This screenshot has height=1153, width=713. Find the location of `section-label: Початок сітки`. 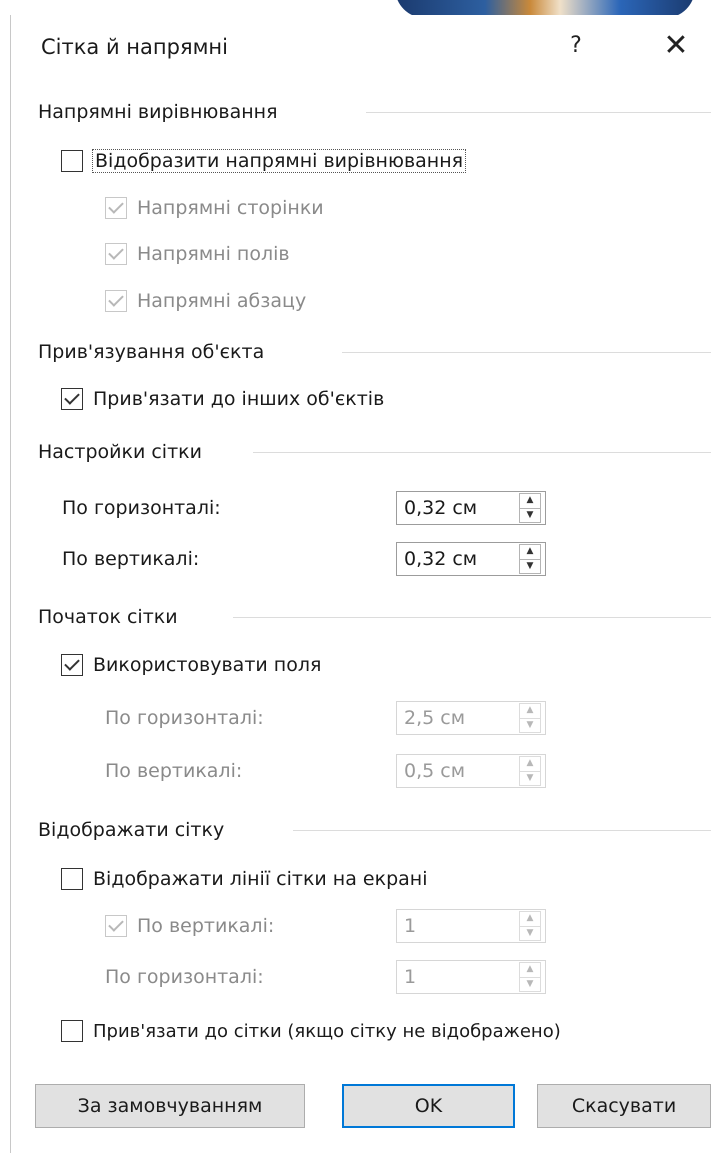

section-label: Початок сітки is located at coordinates (108, 617).